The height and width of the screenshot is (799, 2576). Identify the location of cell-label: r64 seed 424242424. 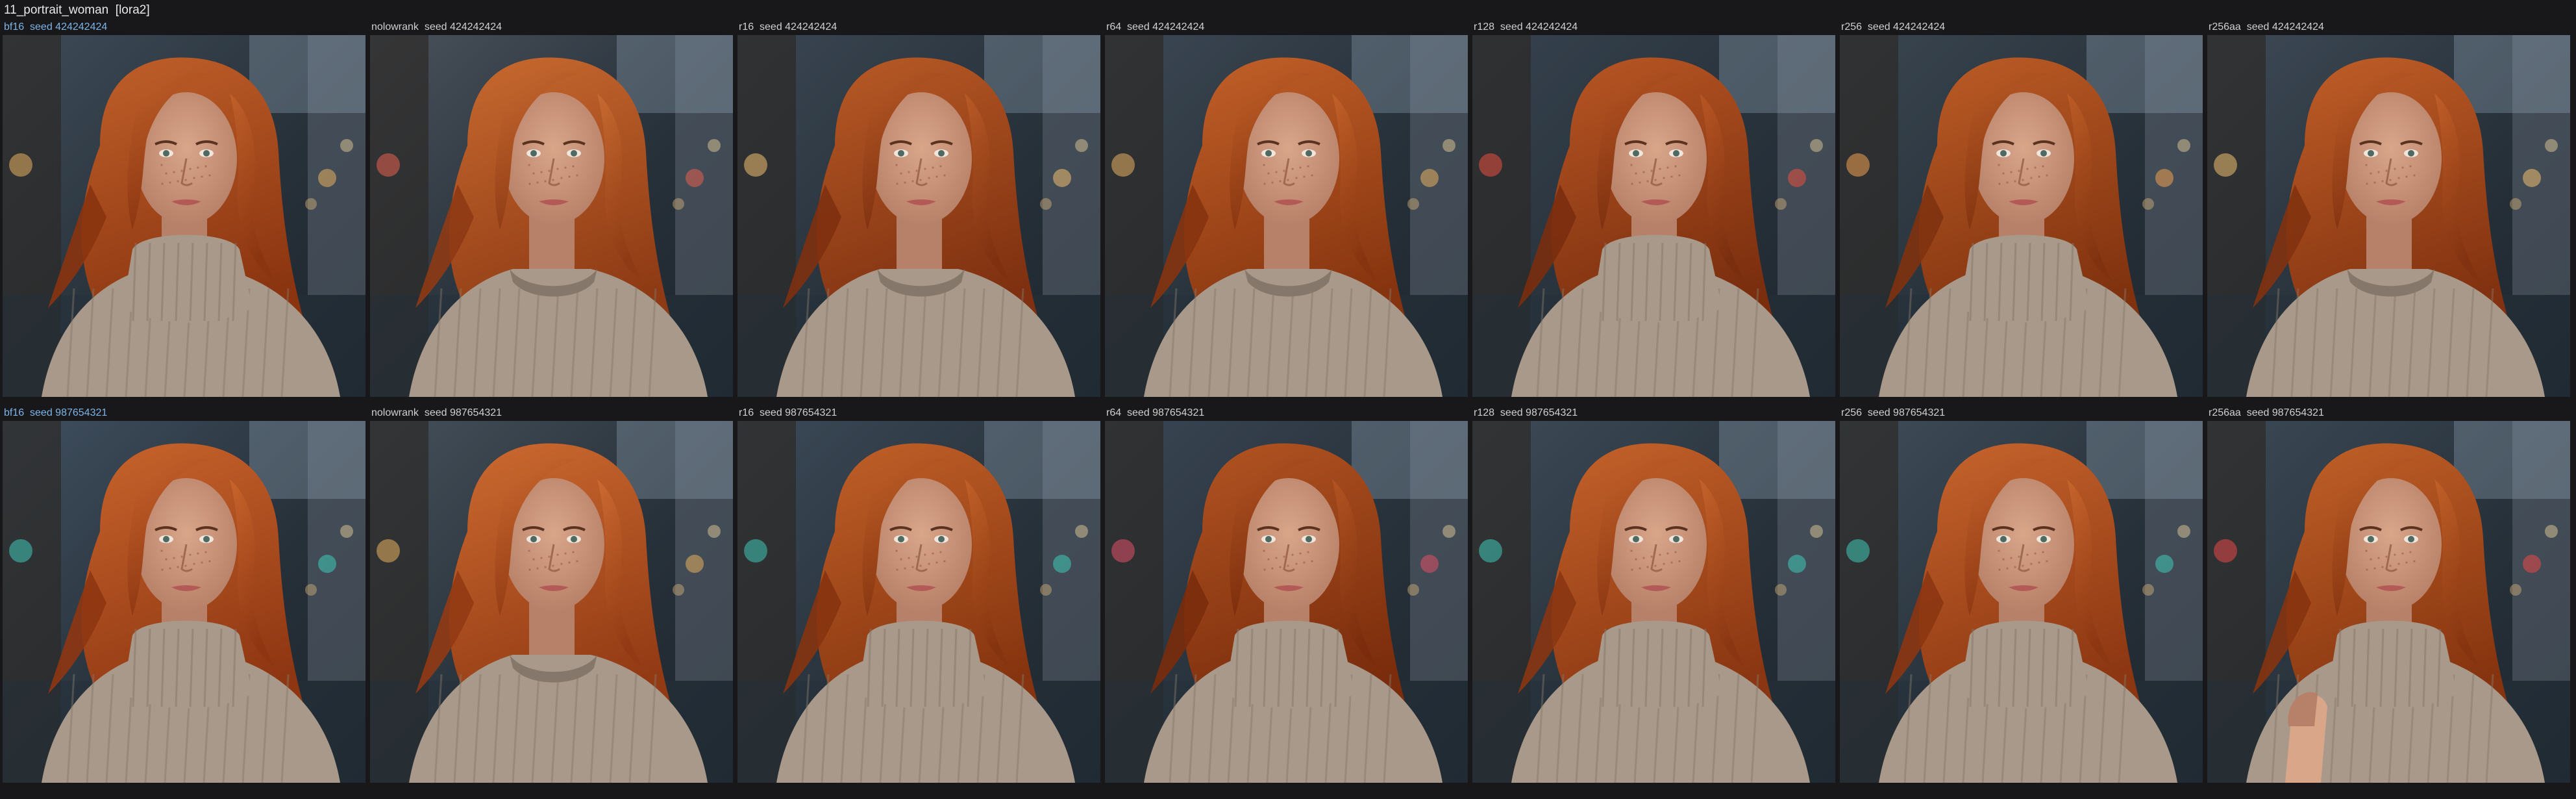
(1155, 26).